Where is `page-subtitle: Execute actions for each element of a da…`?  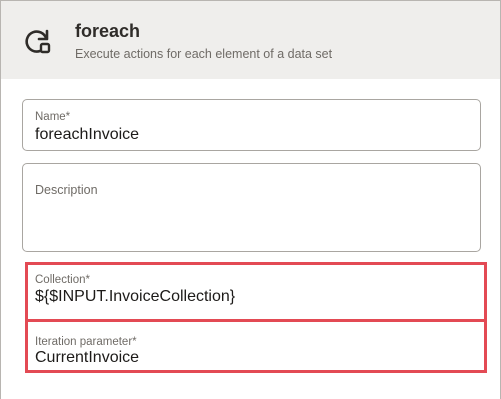 page-subtitle: Execute actions for each element of a da… is located at coordinates (204, 54).